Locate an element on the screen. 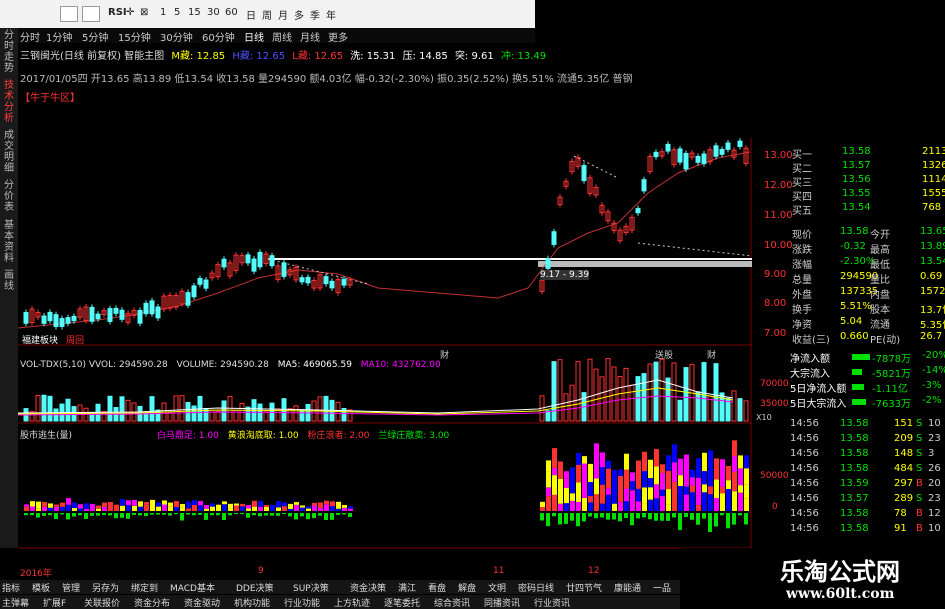 The image size is (945, 609). draw-tool-icon is located at coordinates (69, 14).